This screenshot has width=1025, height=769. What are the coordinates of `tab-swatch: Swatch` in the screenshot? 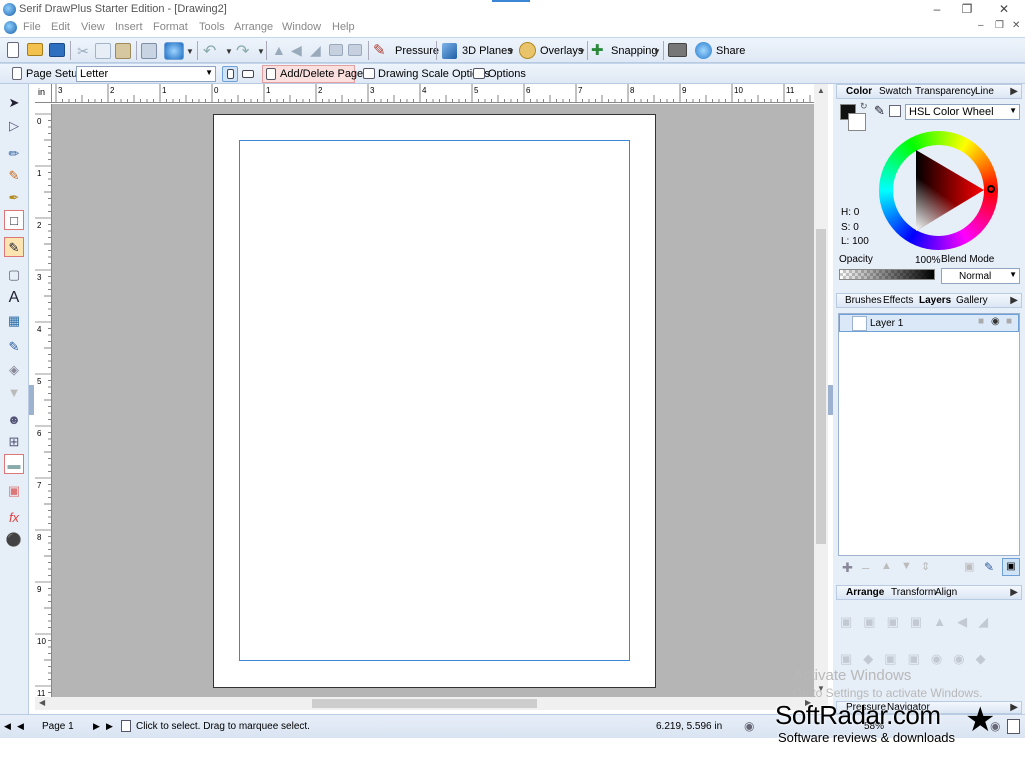 It's located at (895, 91).